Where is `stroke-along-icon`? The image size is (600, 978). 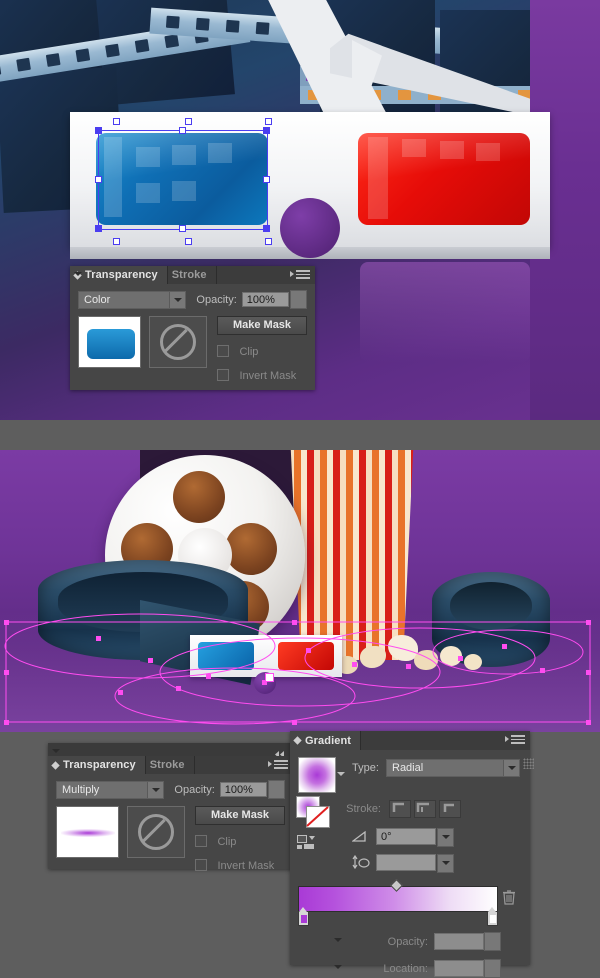 stroke-along-icon is located at coordinates (425, 809).